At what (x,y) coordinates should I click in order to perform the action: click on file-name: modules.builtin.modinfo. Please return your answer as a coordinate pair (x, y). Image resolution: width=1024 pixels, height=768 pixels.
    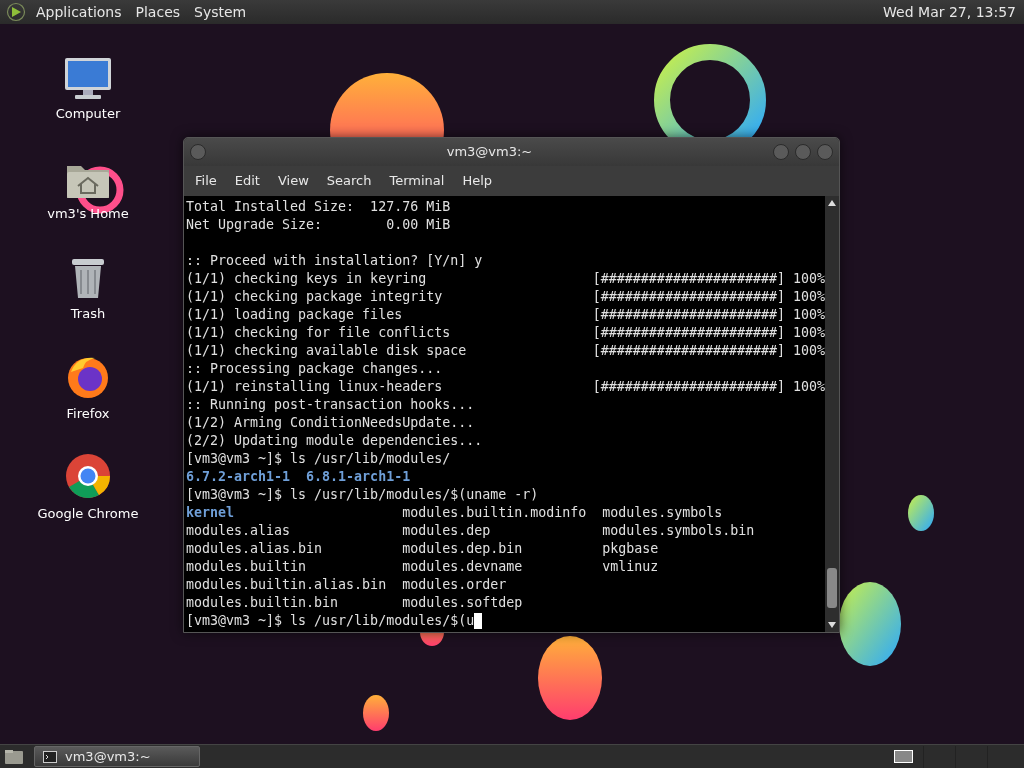
    Looking at the image, I should click on (494, 513).